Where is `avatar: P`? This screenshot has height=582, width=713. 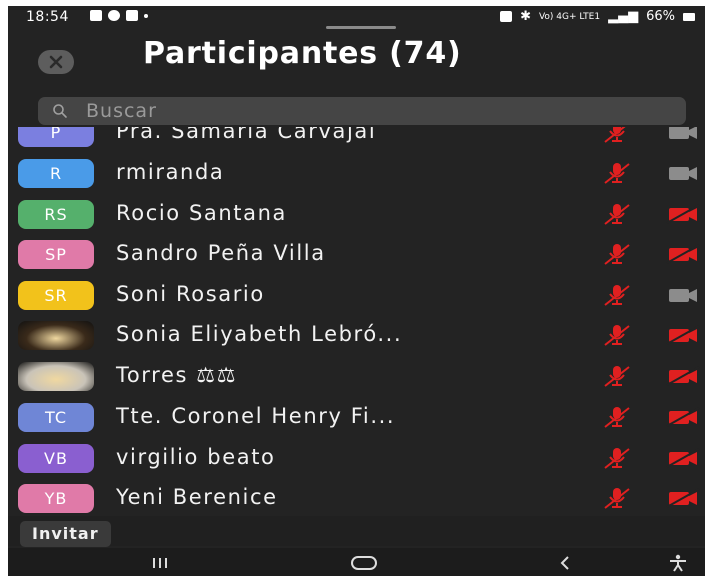
avatar: P is located at coordinates (56, 137).